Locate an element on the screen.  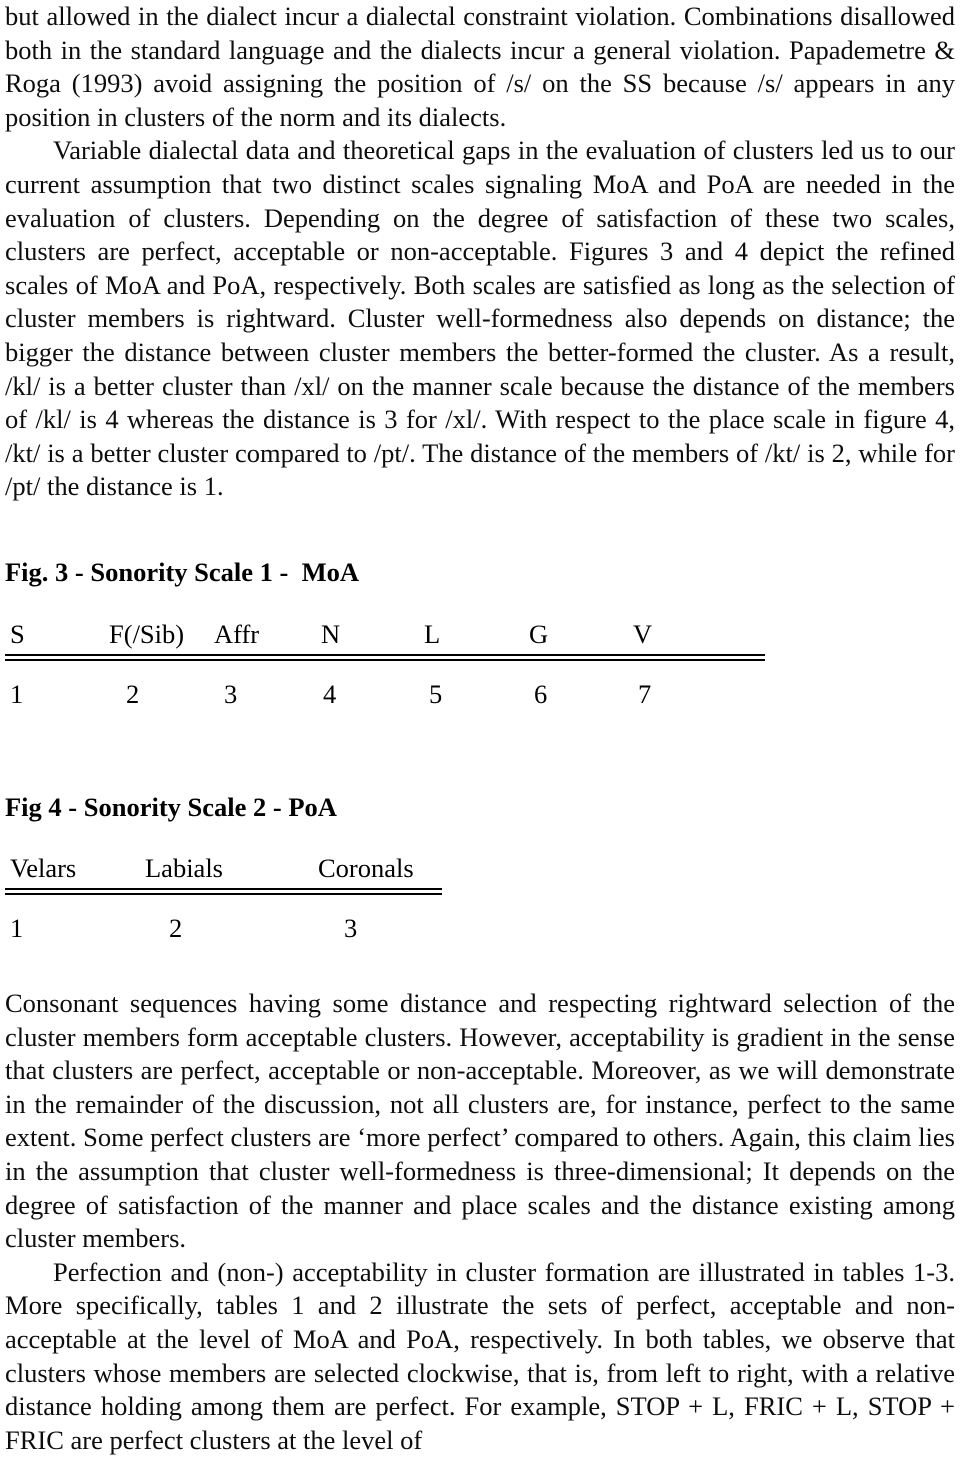
spacer-between-figures is located at coordinates (480, 739).